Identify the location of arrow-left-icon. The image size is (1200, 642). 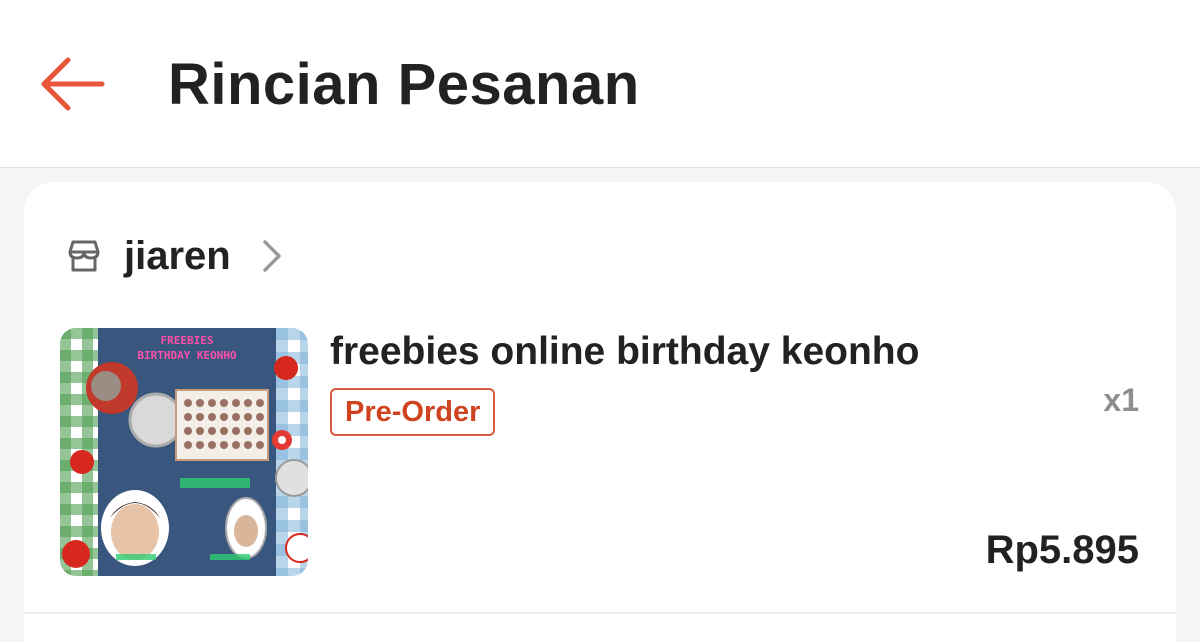
(73, 84).